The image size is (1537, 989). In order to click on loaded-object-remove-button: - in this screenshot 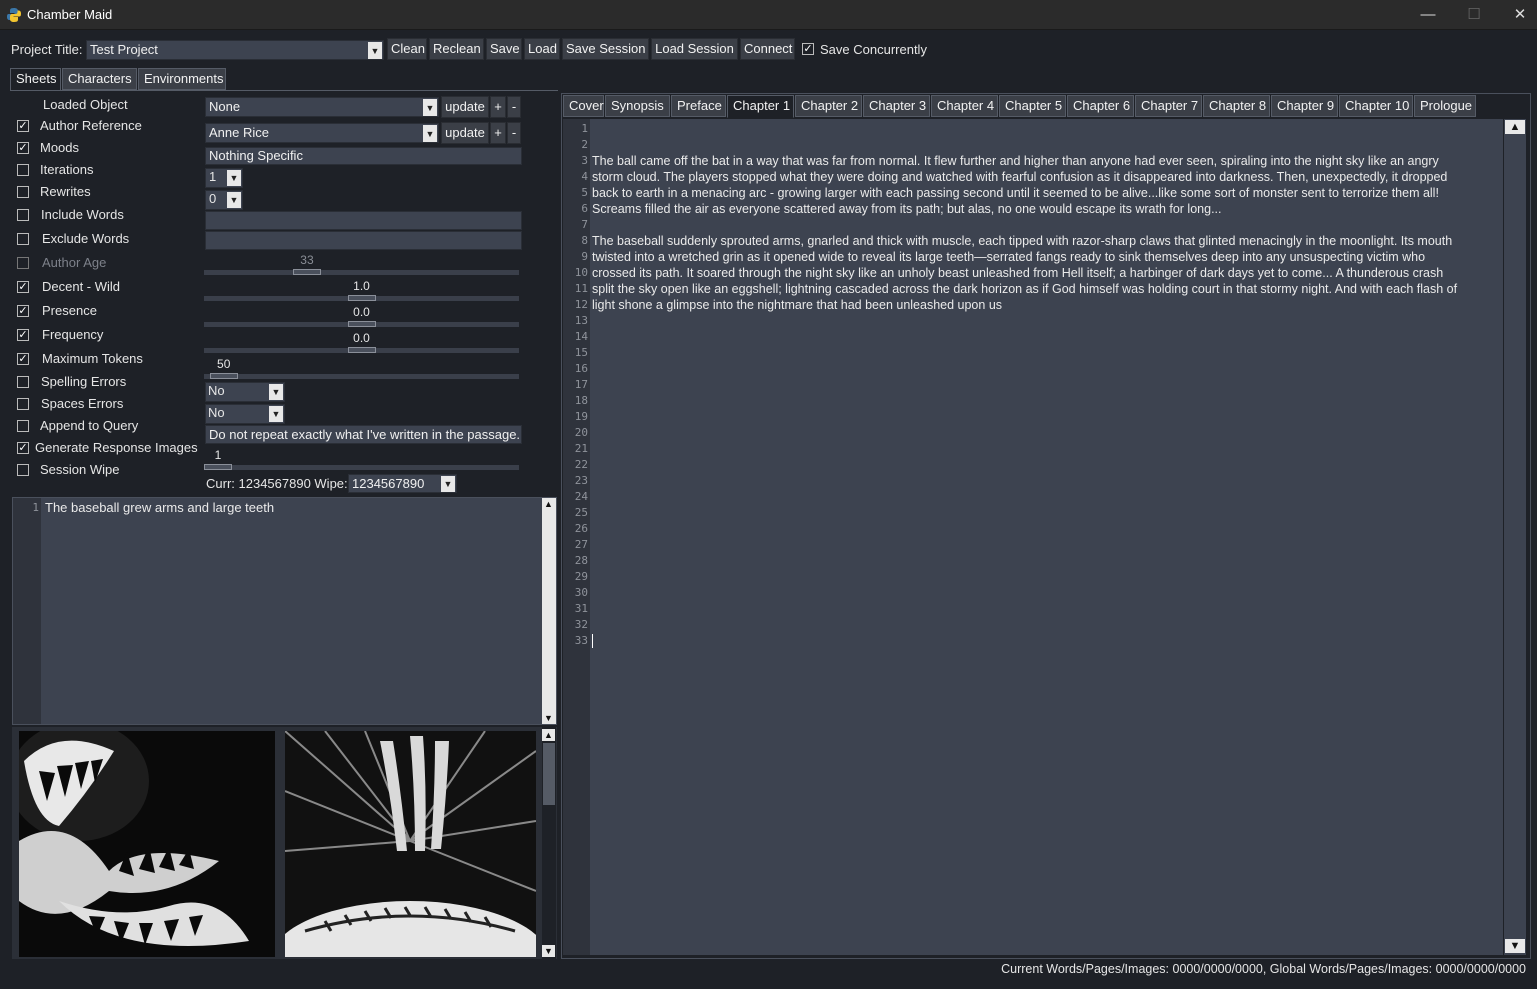, I will do `click(514, 107)`.